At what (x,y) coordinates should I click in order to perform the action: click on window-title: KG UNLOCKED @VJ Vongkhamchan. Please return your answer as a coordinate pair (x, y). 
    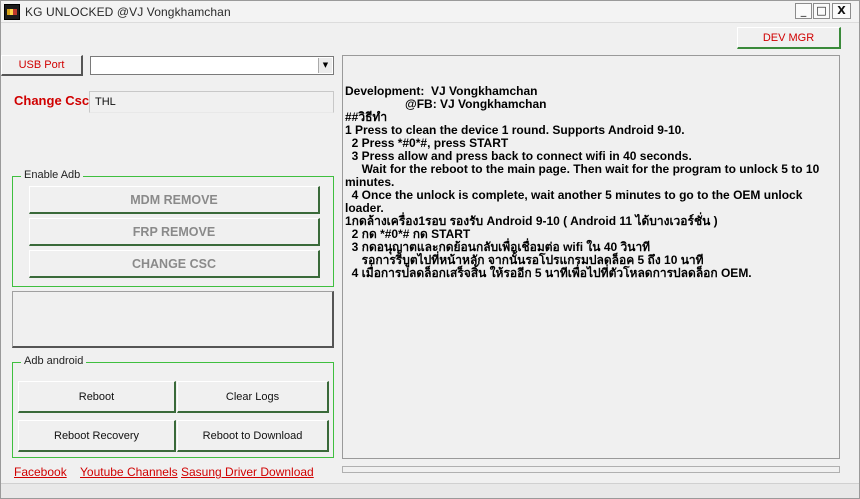
    Looking at the image, I should click on (128, 12).